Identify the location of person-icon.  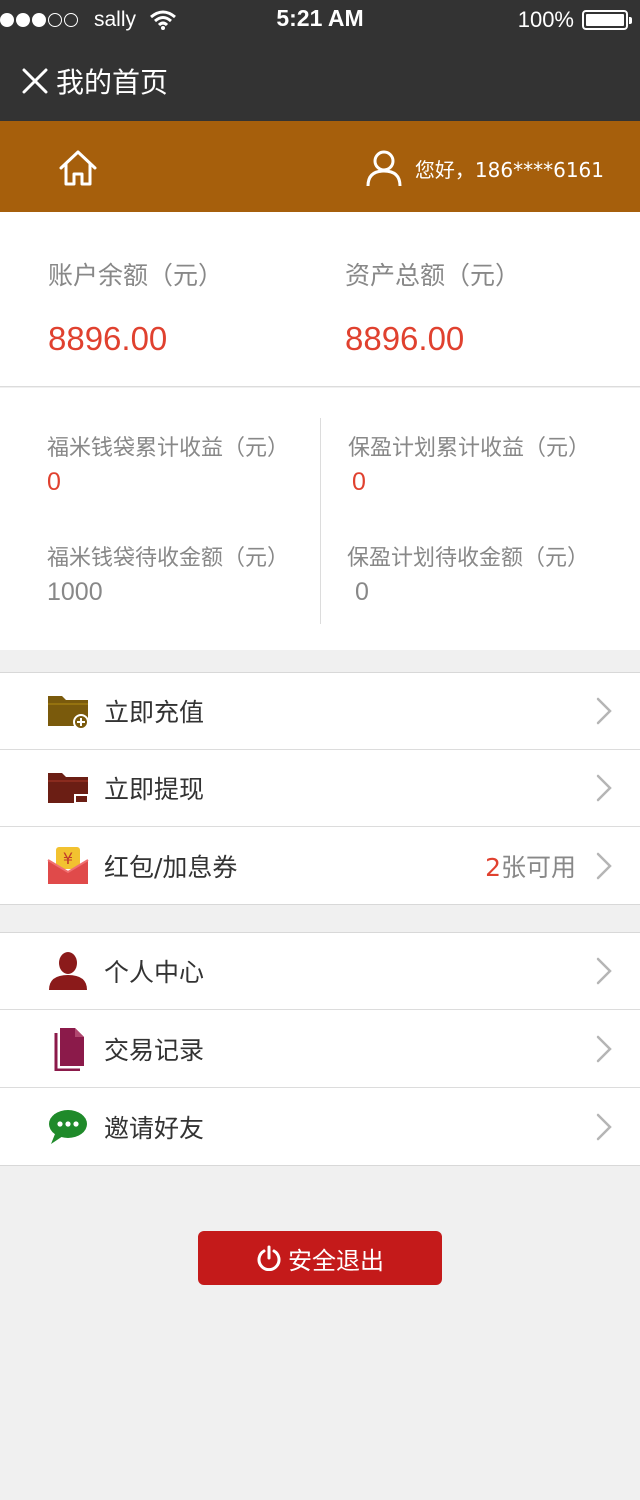
(68, 971).